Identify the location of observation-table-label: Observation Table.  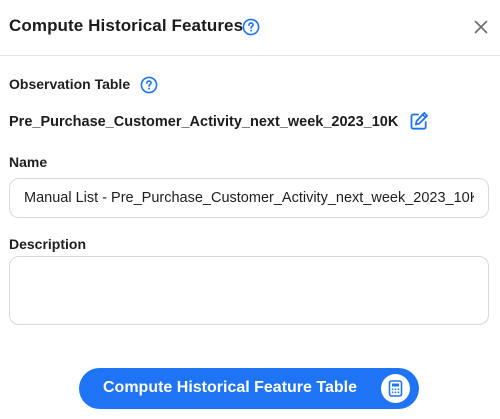
(70, 84).